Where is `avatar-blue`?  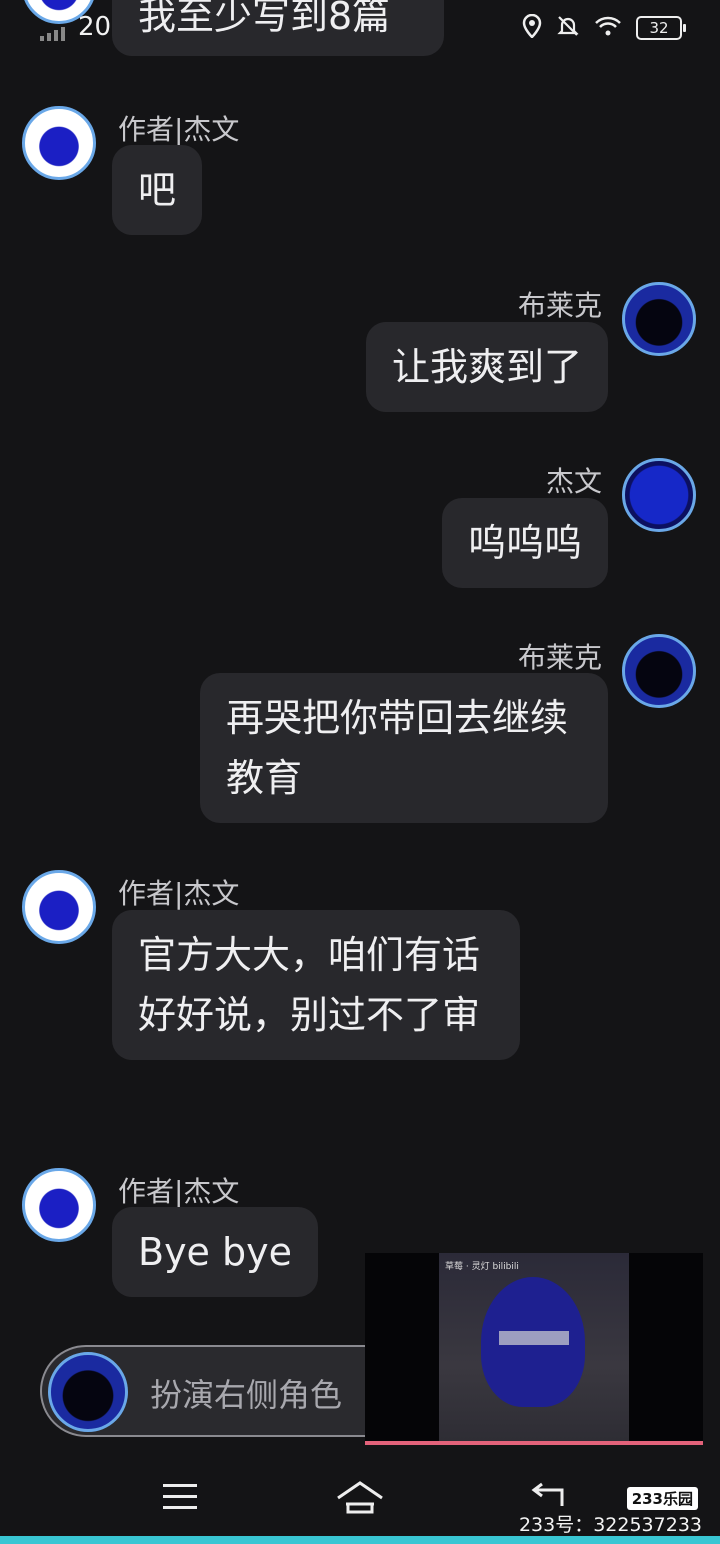
avatar-blue is located at coordinates (659, 495).